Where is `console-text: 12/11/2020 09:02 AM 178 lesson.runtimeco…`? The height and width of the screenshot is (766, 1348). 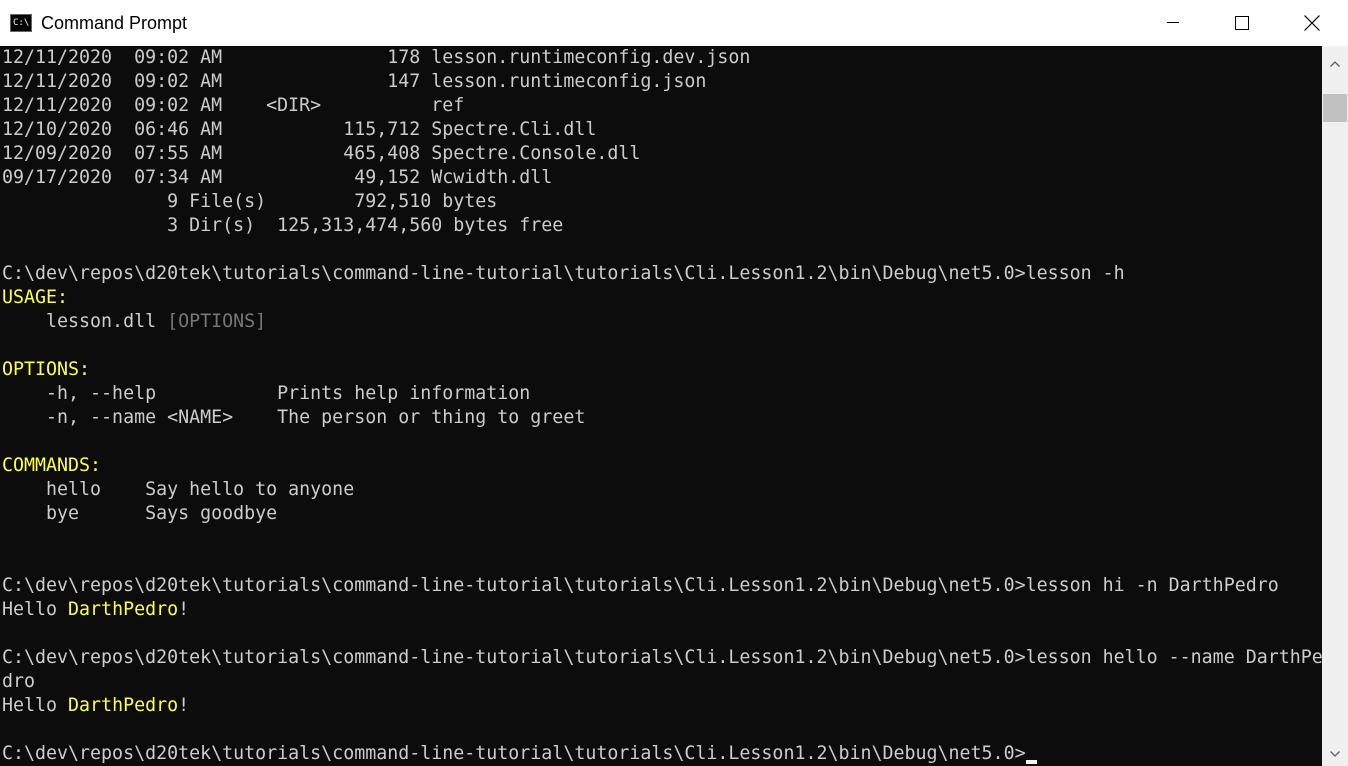 console-text: 12/11/2020 09:02 AM 178 lesson.runtimeco… is located at coordinates (376, 57).